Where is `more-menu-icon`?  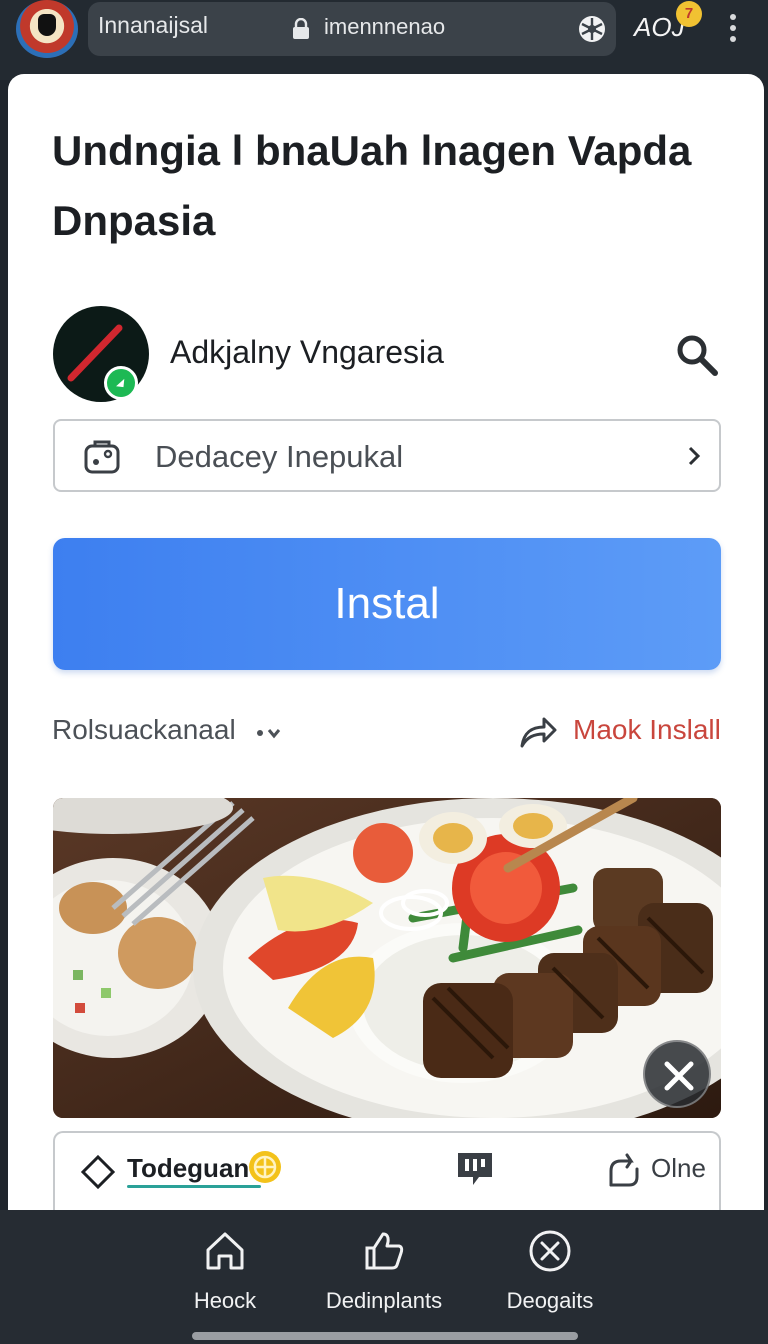
more-menu-icon is located at coordinates (733, 28).